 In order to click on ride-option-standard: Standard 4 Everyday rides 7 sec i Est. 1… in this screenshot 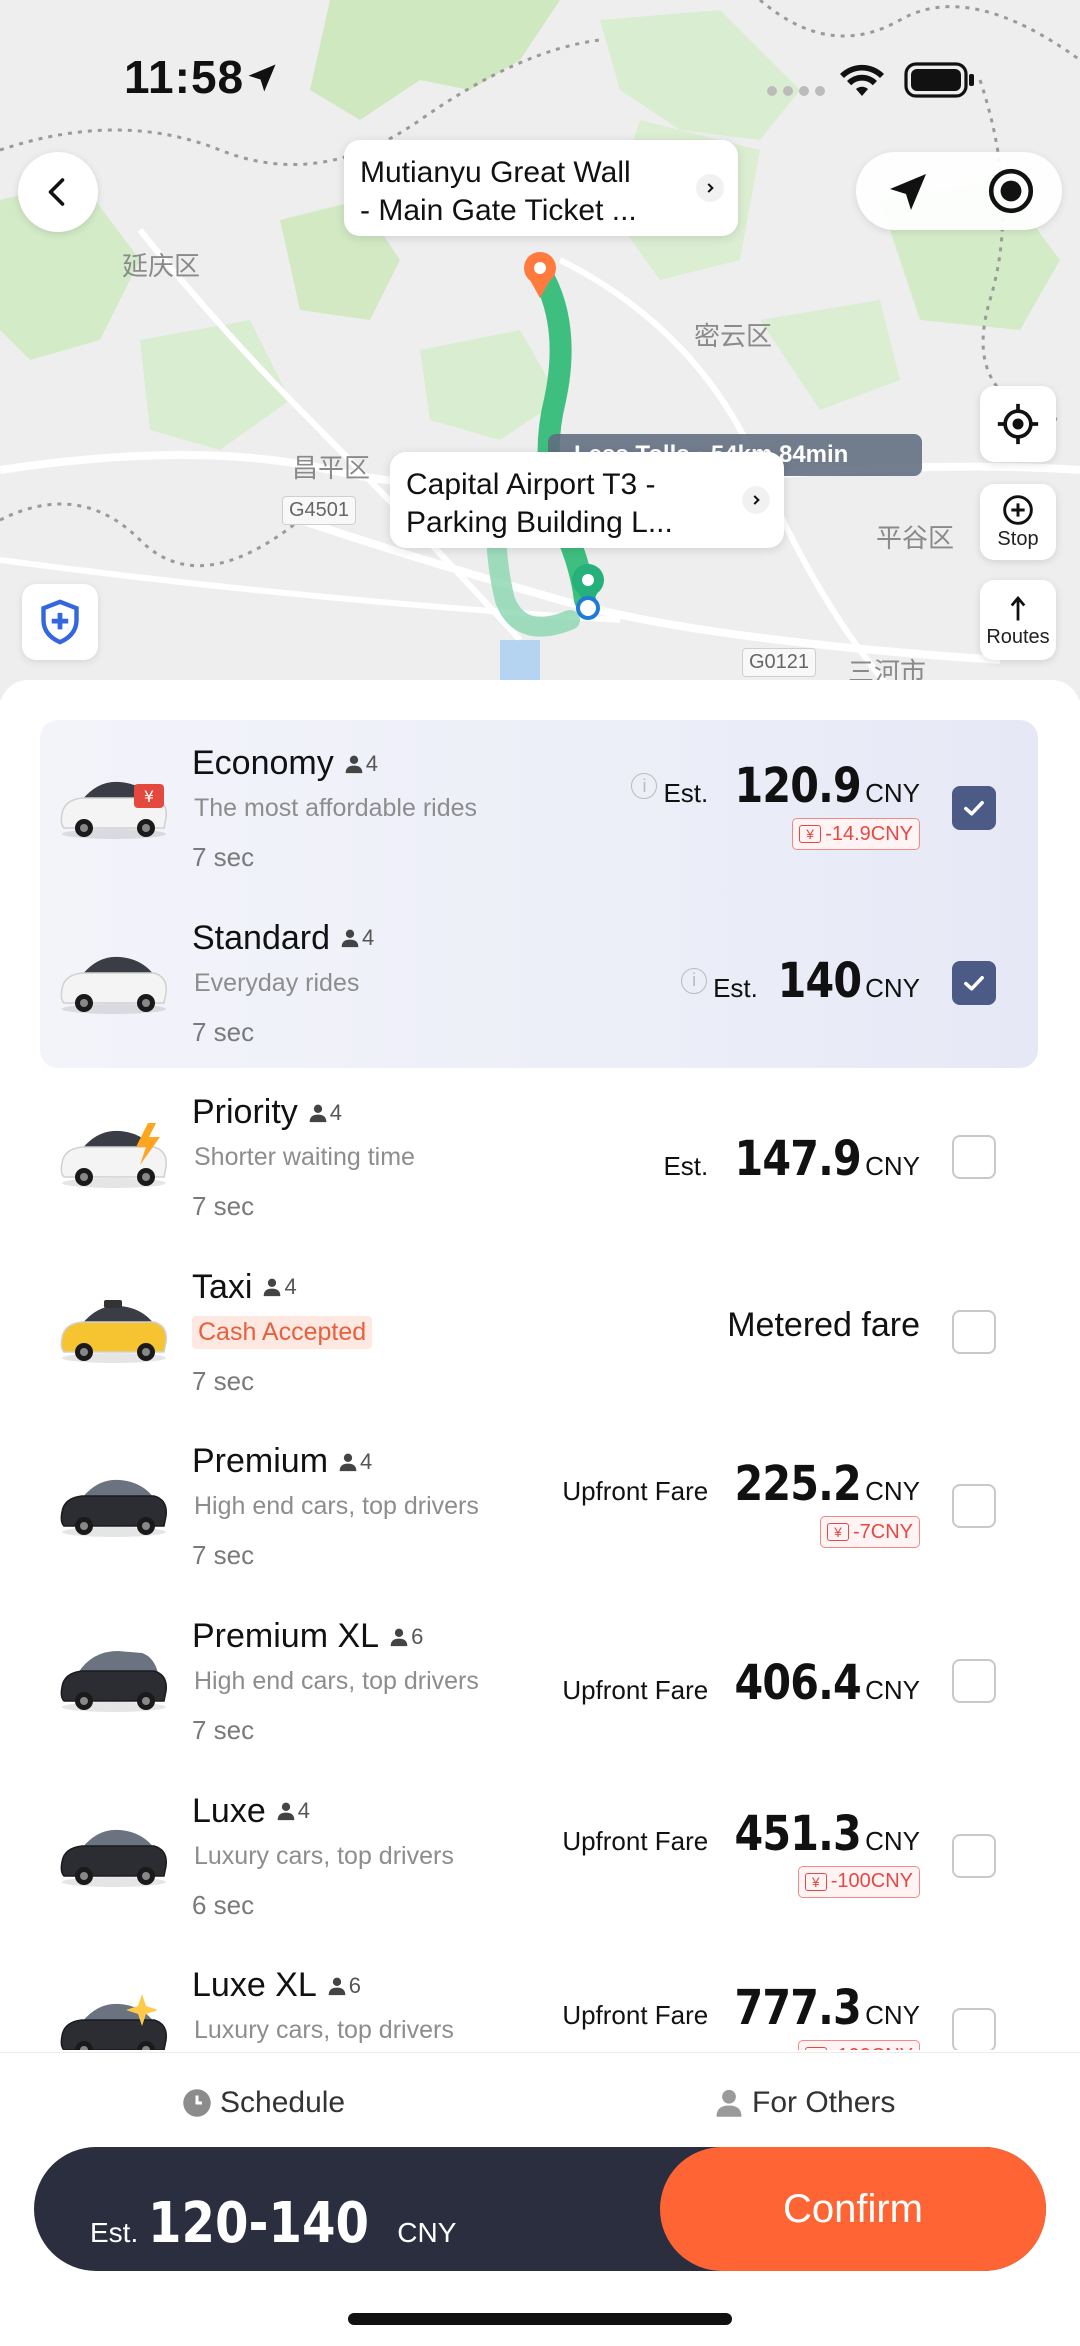, I will do `click(540, 984)`.